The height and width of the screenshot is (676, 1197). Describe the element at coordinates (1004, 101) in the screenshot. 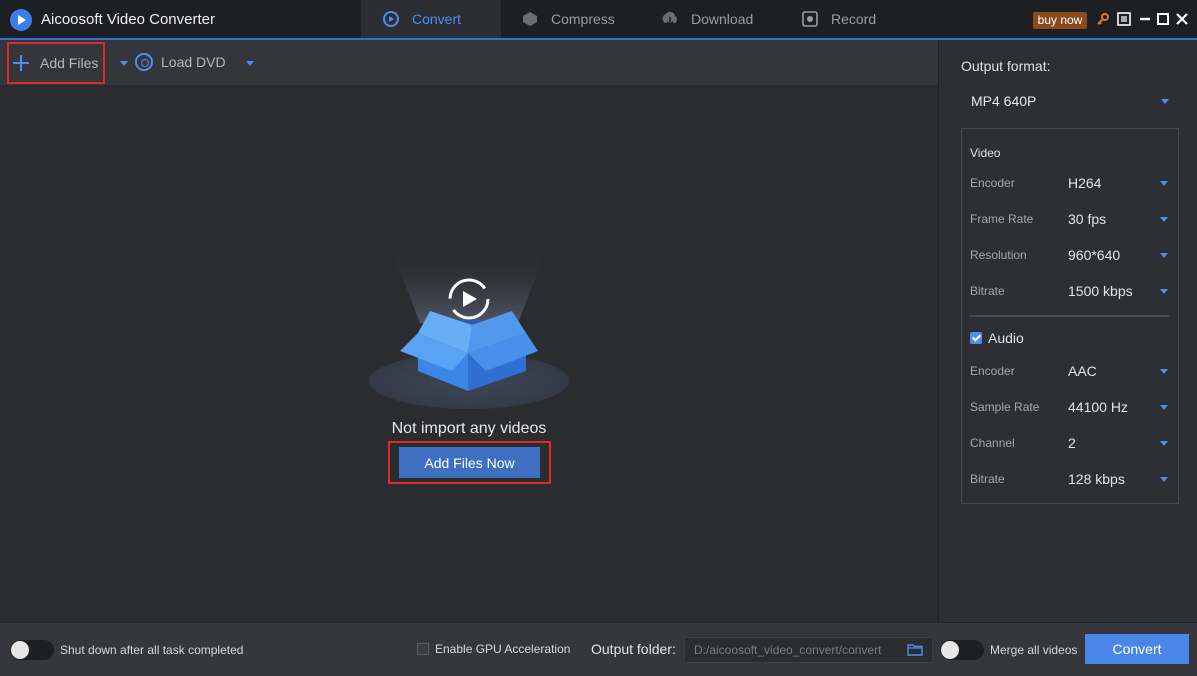

I see `output-format-value: MP4 640P` at that location.